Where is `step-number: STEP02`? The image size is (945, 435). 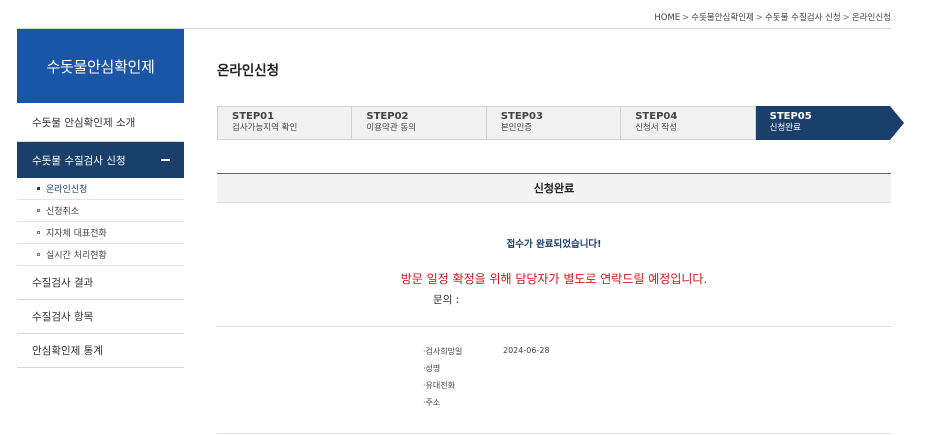 step-number: STEP02 is located at coordinates (387, 116).